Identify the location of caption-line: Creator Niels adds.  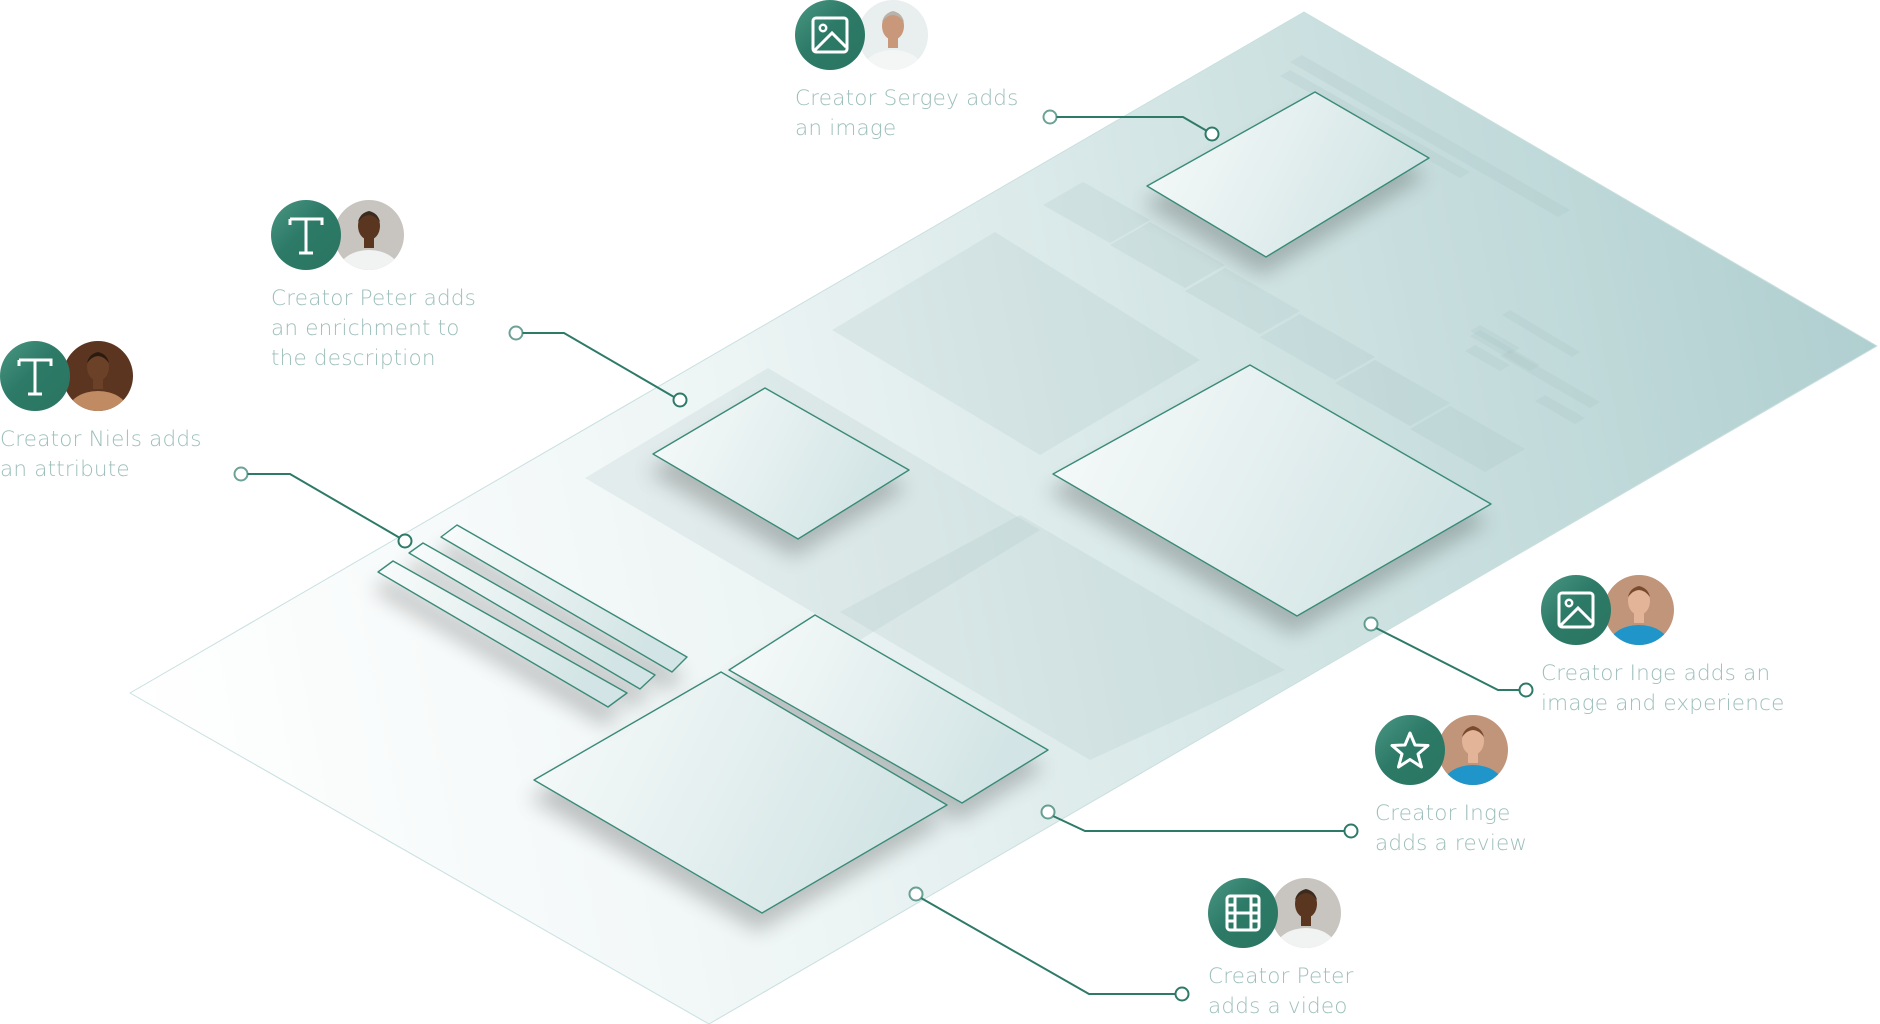
(101, 439).